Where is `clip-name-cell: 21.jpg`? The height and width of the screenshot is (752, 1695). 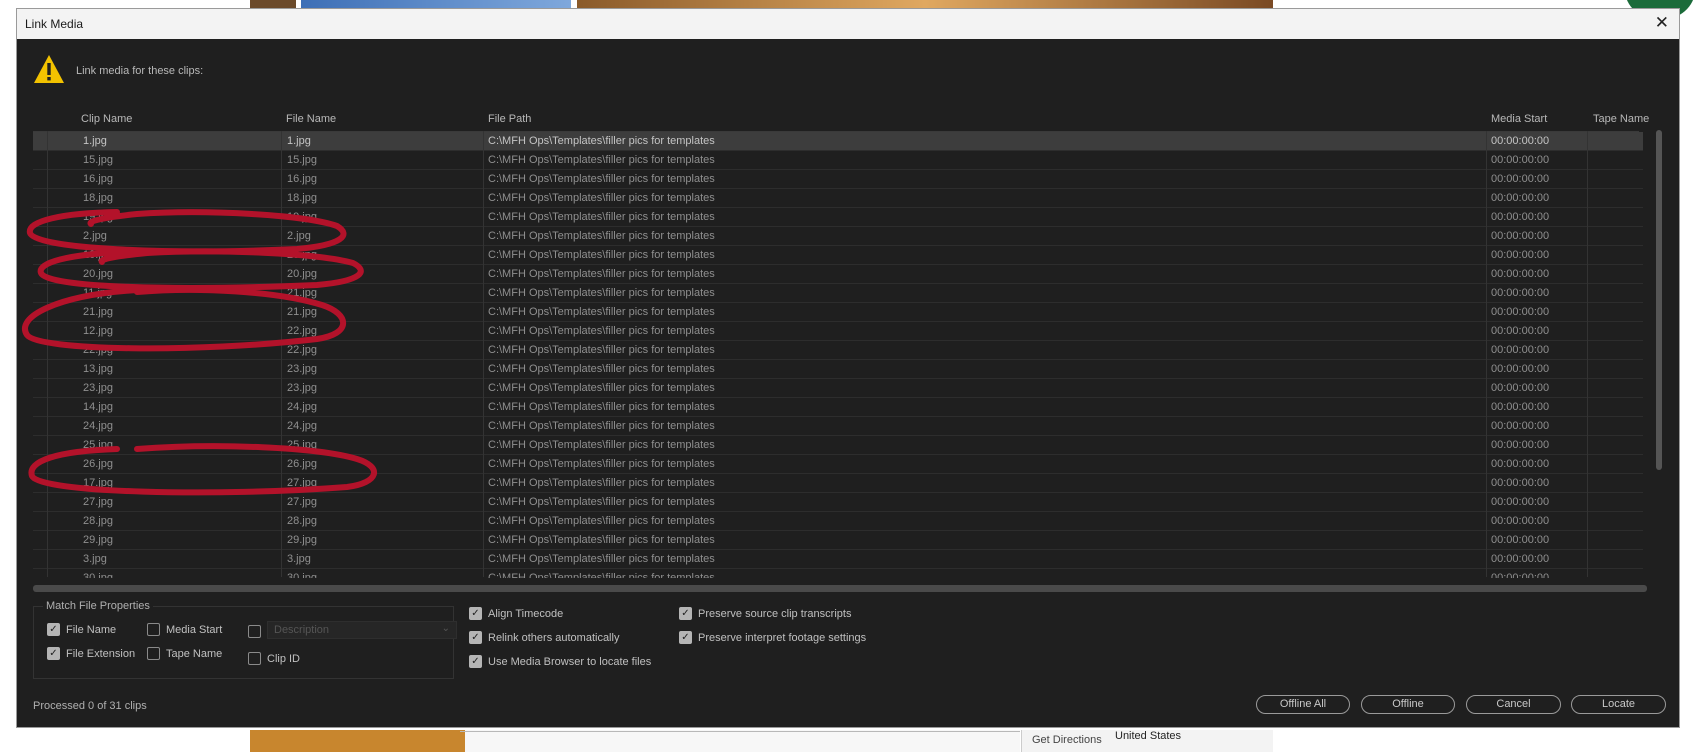 clip-name-cell: 21.jpg is located at coordinates (98, 312).